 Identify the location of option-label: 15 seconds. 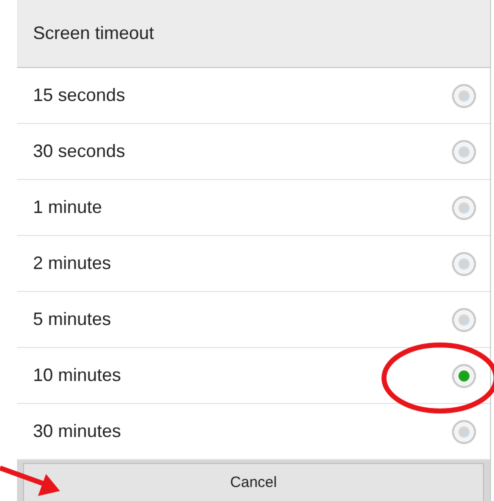
(79, 95).